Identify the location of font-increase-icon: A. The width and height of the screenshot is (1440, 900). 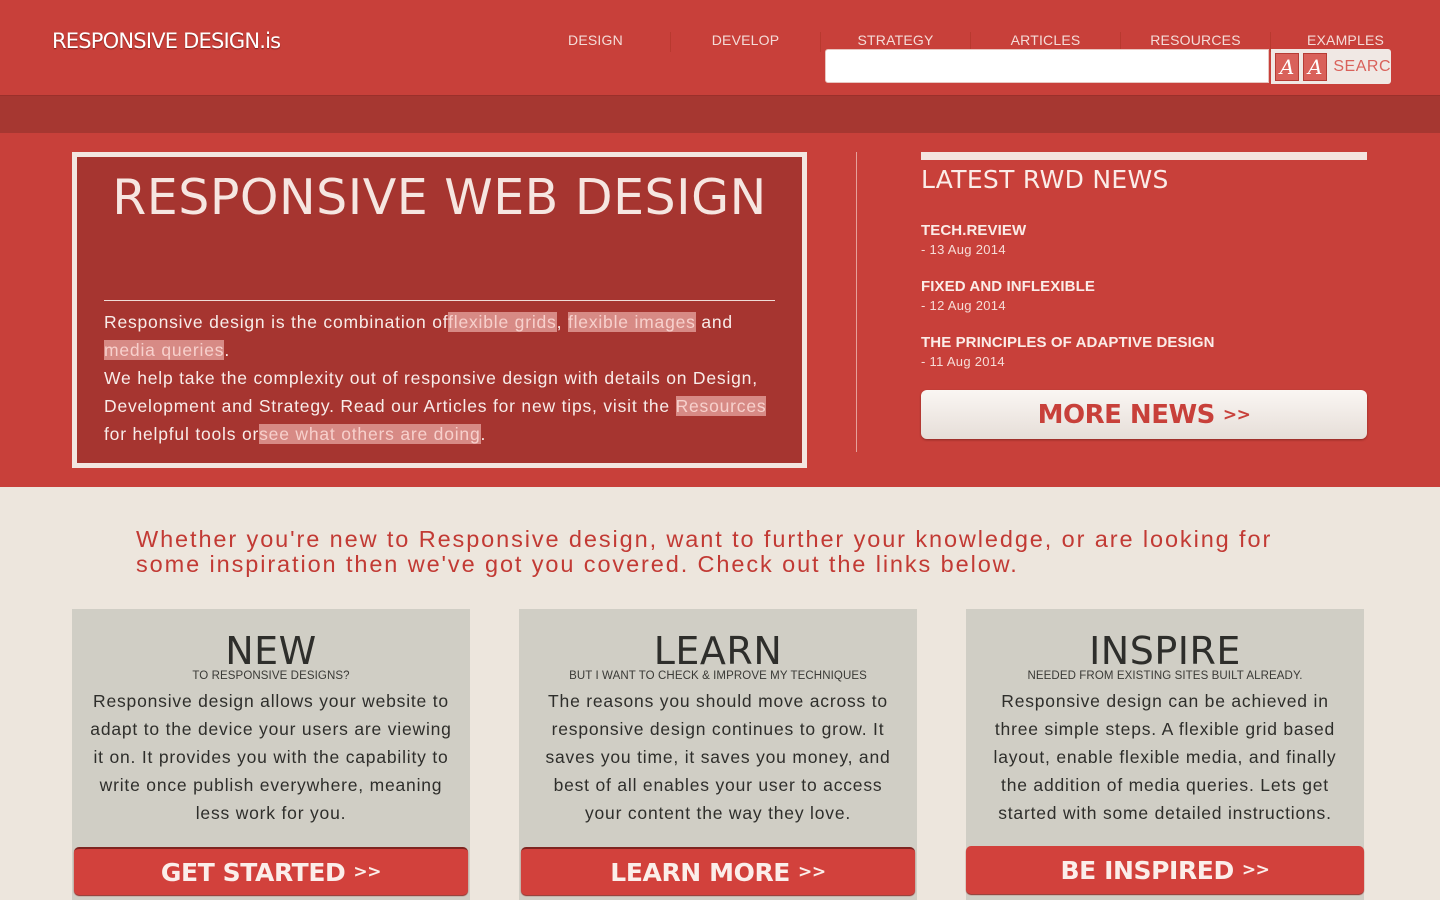
(1315, 66).